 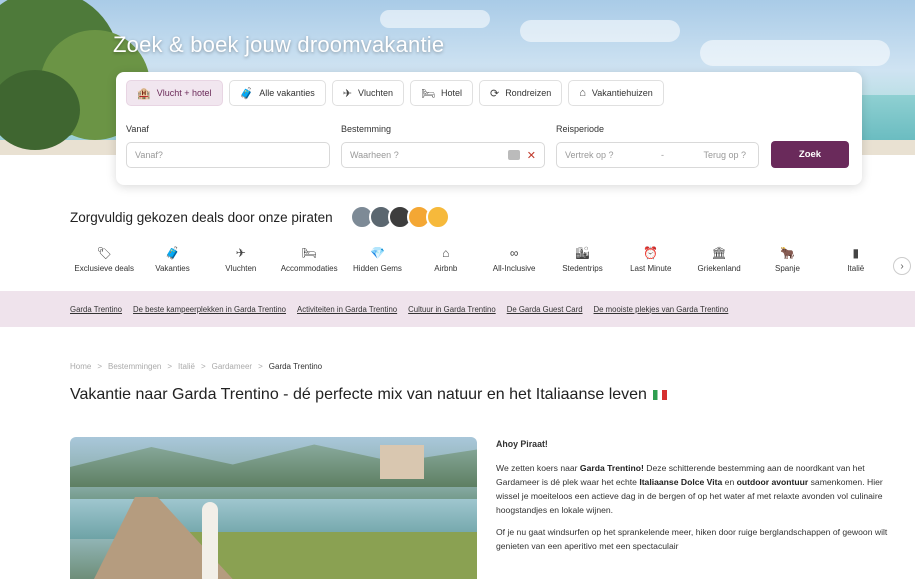 What do you see at coordinates (659, 394) in the screenshot?
I see `italy-flag-icon` at bounding box center [659, 394].